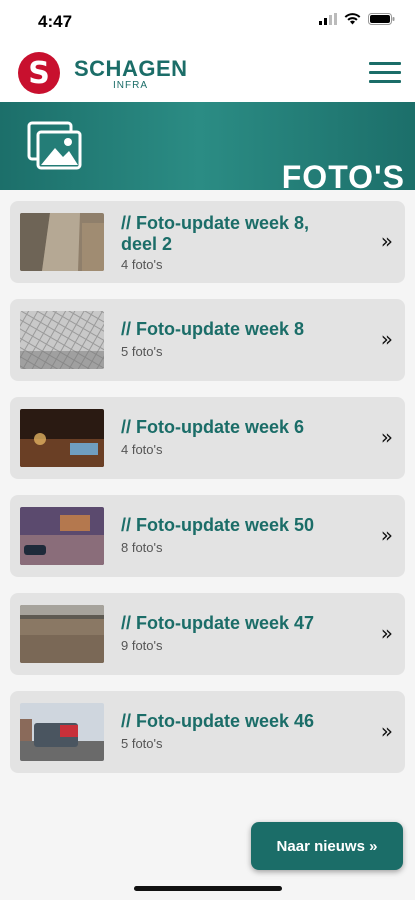 Image resolution: width=415 pixels, height=900 pixels. What do you see at coordinates (142, 645) in the screenshot?
I see `album-photo-count: 9 foto's` at bounding box center [142, 645].